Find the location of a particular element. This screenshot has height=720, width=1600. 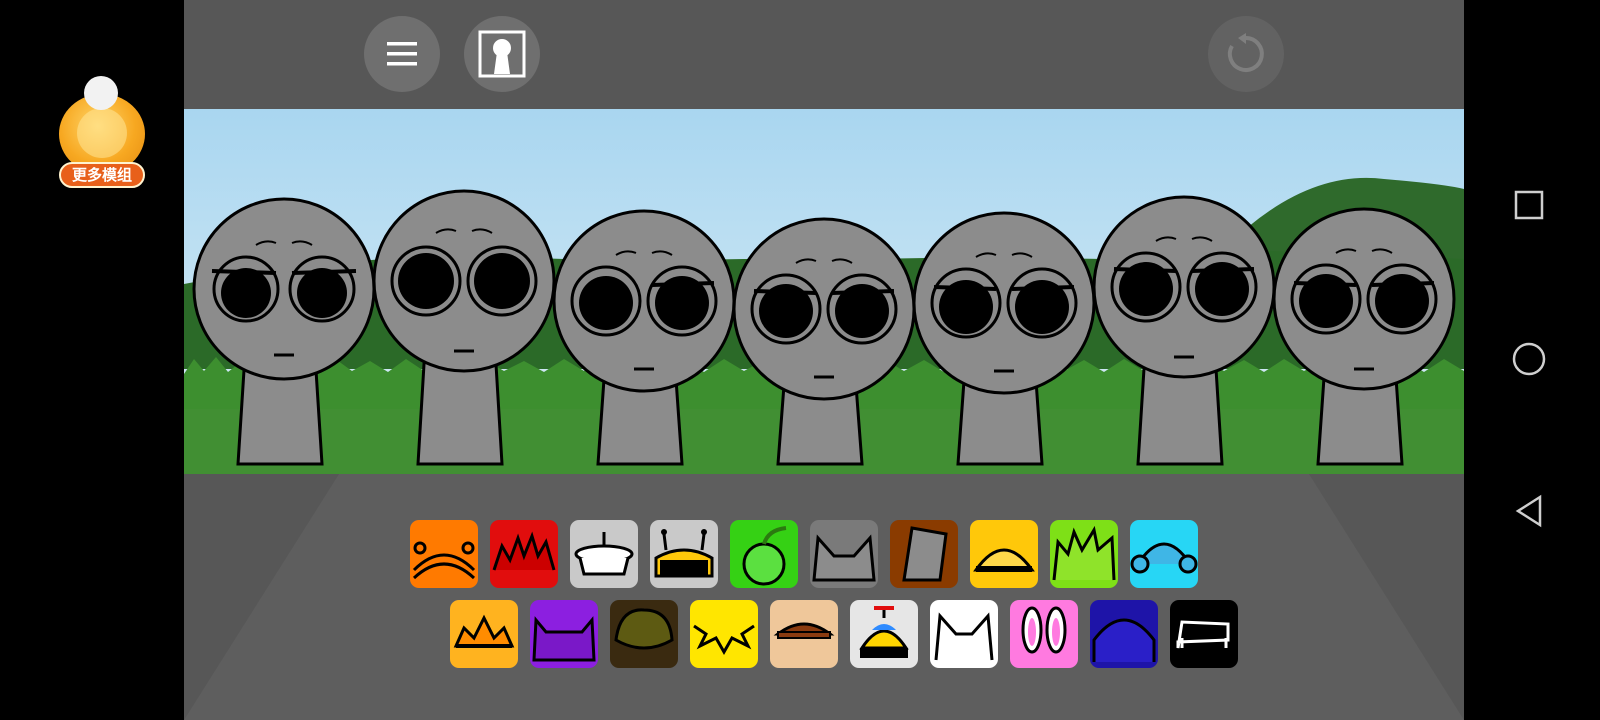

sound-pink-bunny-ears is located at coordinates (1044, 634).